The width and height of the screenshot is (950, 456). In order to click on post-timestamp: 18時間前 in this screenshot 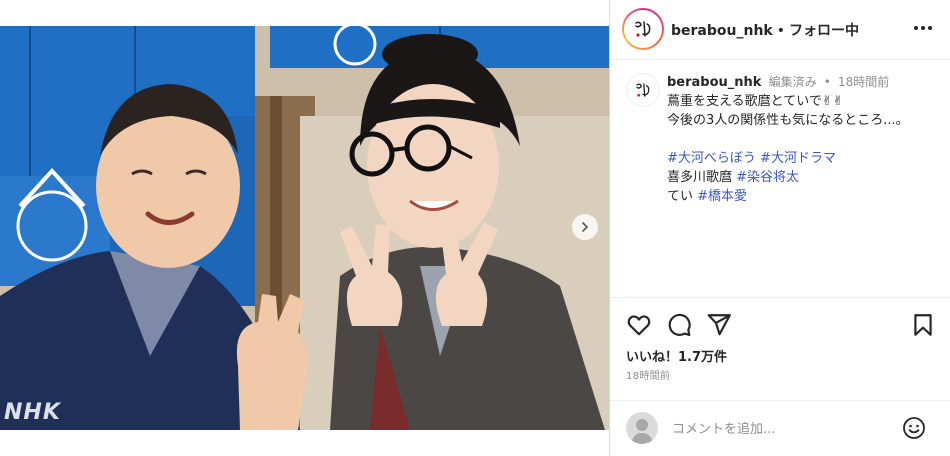, I will do `click(648, 374)`.